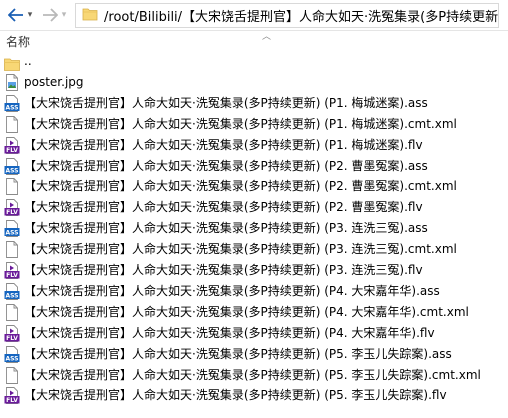 The width and height of the screenshot is (508, 418). What do you see at coordinates (12, 82) in the screenshot?
I see `image-file-icon` at bounding box center [12, 82].